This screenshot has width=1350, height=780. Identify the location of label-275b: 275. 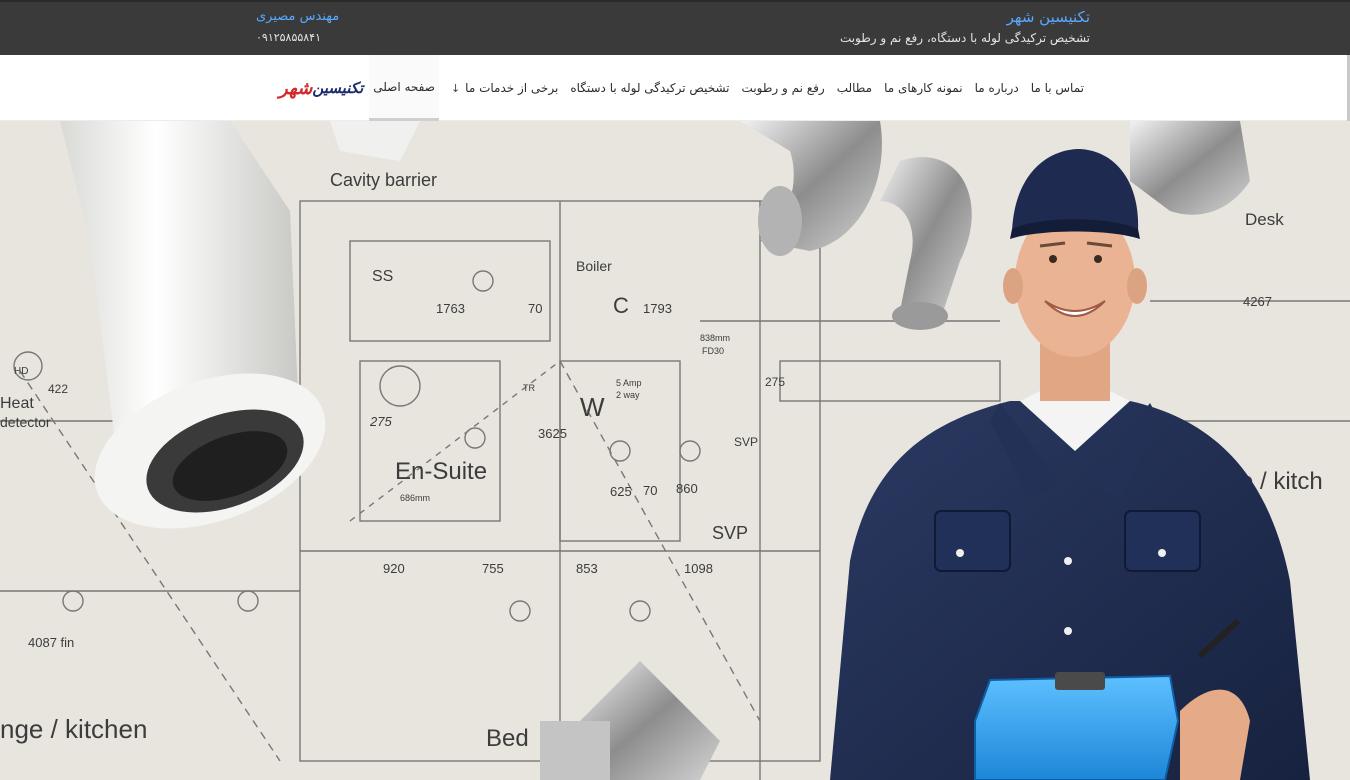
(775, 382).